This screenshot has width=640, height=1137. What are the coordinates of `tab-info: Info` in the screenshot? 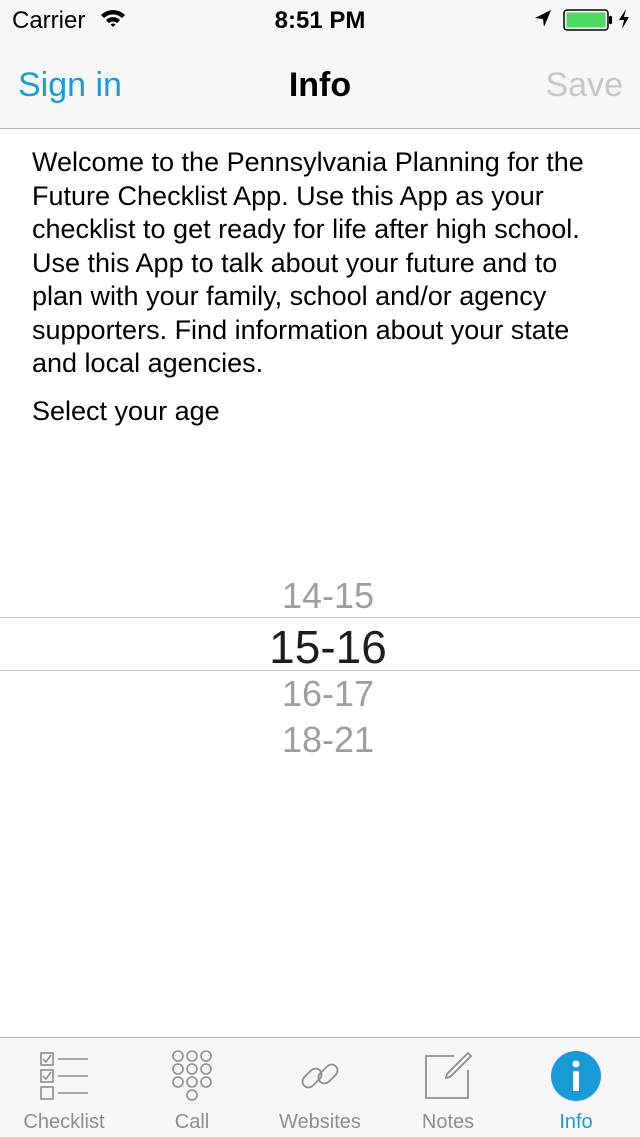 It's located at (576, 1087).